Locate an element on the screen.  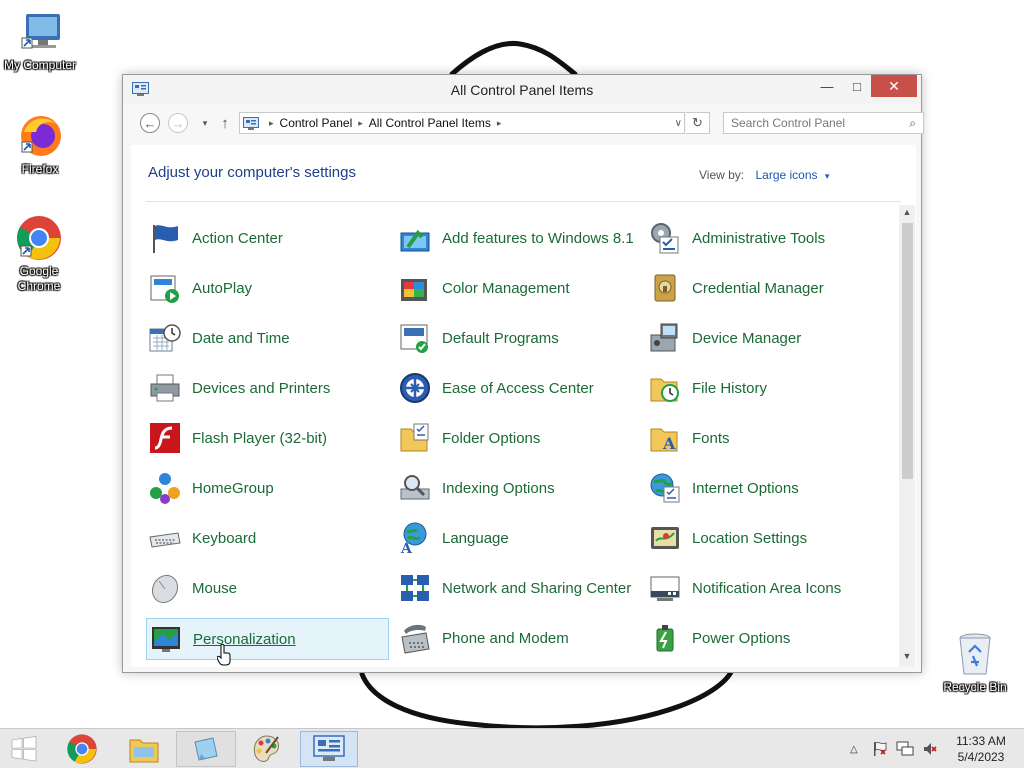
item-folder-options: Folder Options is located at coordinates (517, 438).